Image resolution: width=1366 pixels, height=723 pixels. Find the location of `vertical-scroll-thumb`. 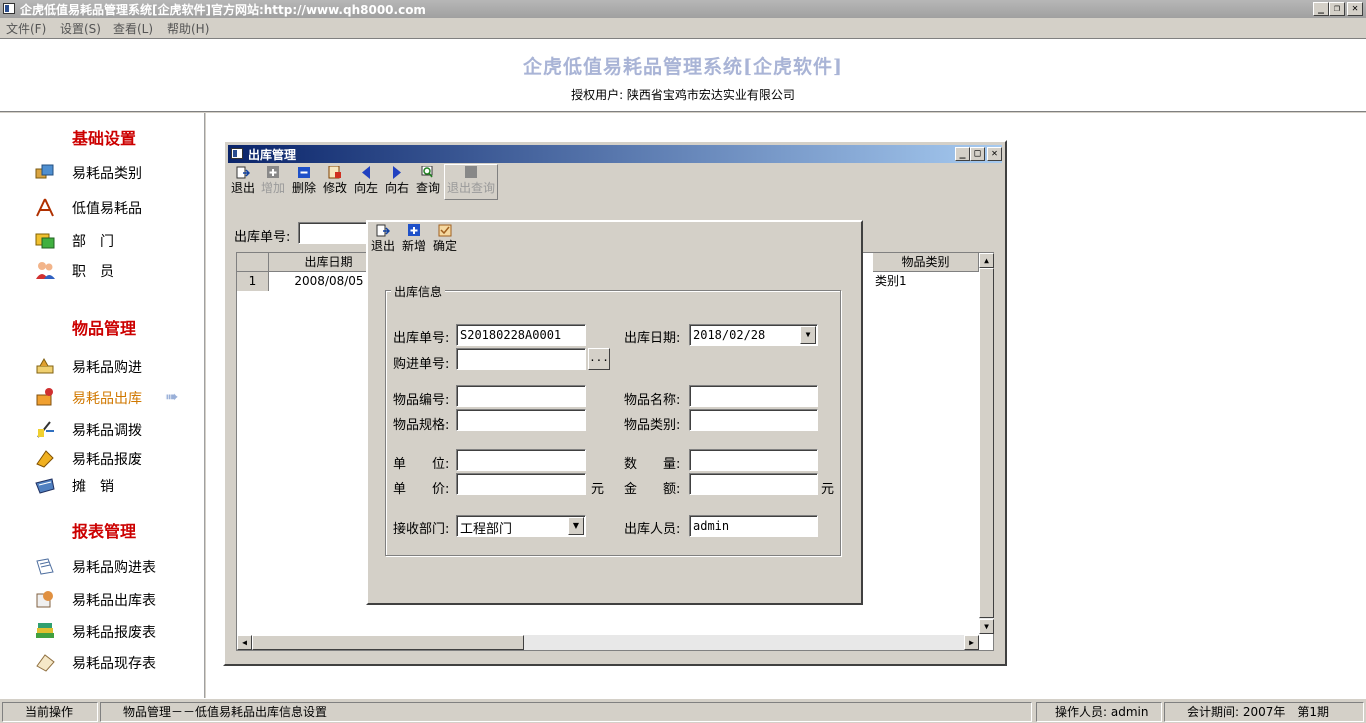

vertical-scroll-thumb is located at coordinates (986, 443).